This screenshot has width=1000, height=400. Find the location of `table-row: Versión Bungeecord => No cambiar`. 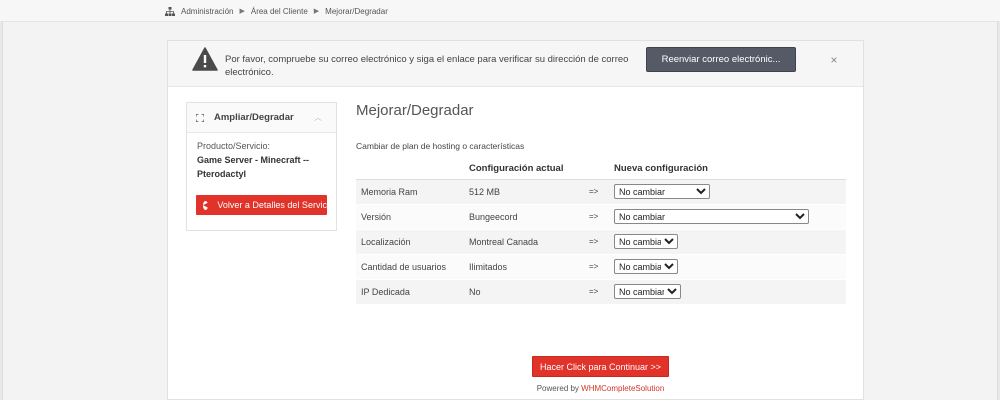

table-row: Versión Bungeecord => No cambiar is located at coordinates (601, 217).